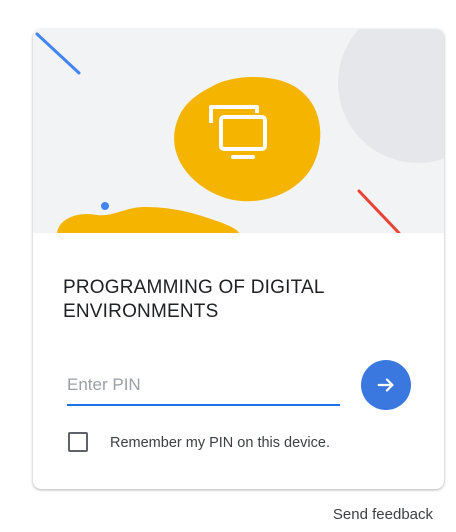 The height and width of the screenshot is (532, 456). I want to click on class-title: PROGRAMMING OF DIGITAL ENVIRONMENTS, so click(193, 299).